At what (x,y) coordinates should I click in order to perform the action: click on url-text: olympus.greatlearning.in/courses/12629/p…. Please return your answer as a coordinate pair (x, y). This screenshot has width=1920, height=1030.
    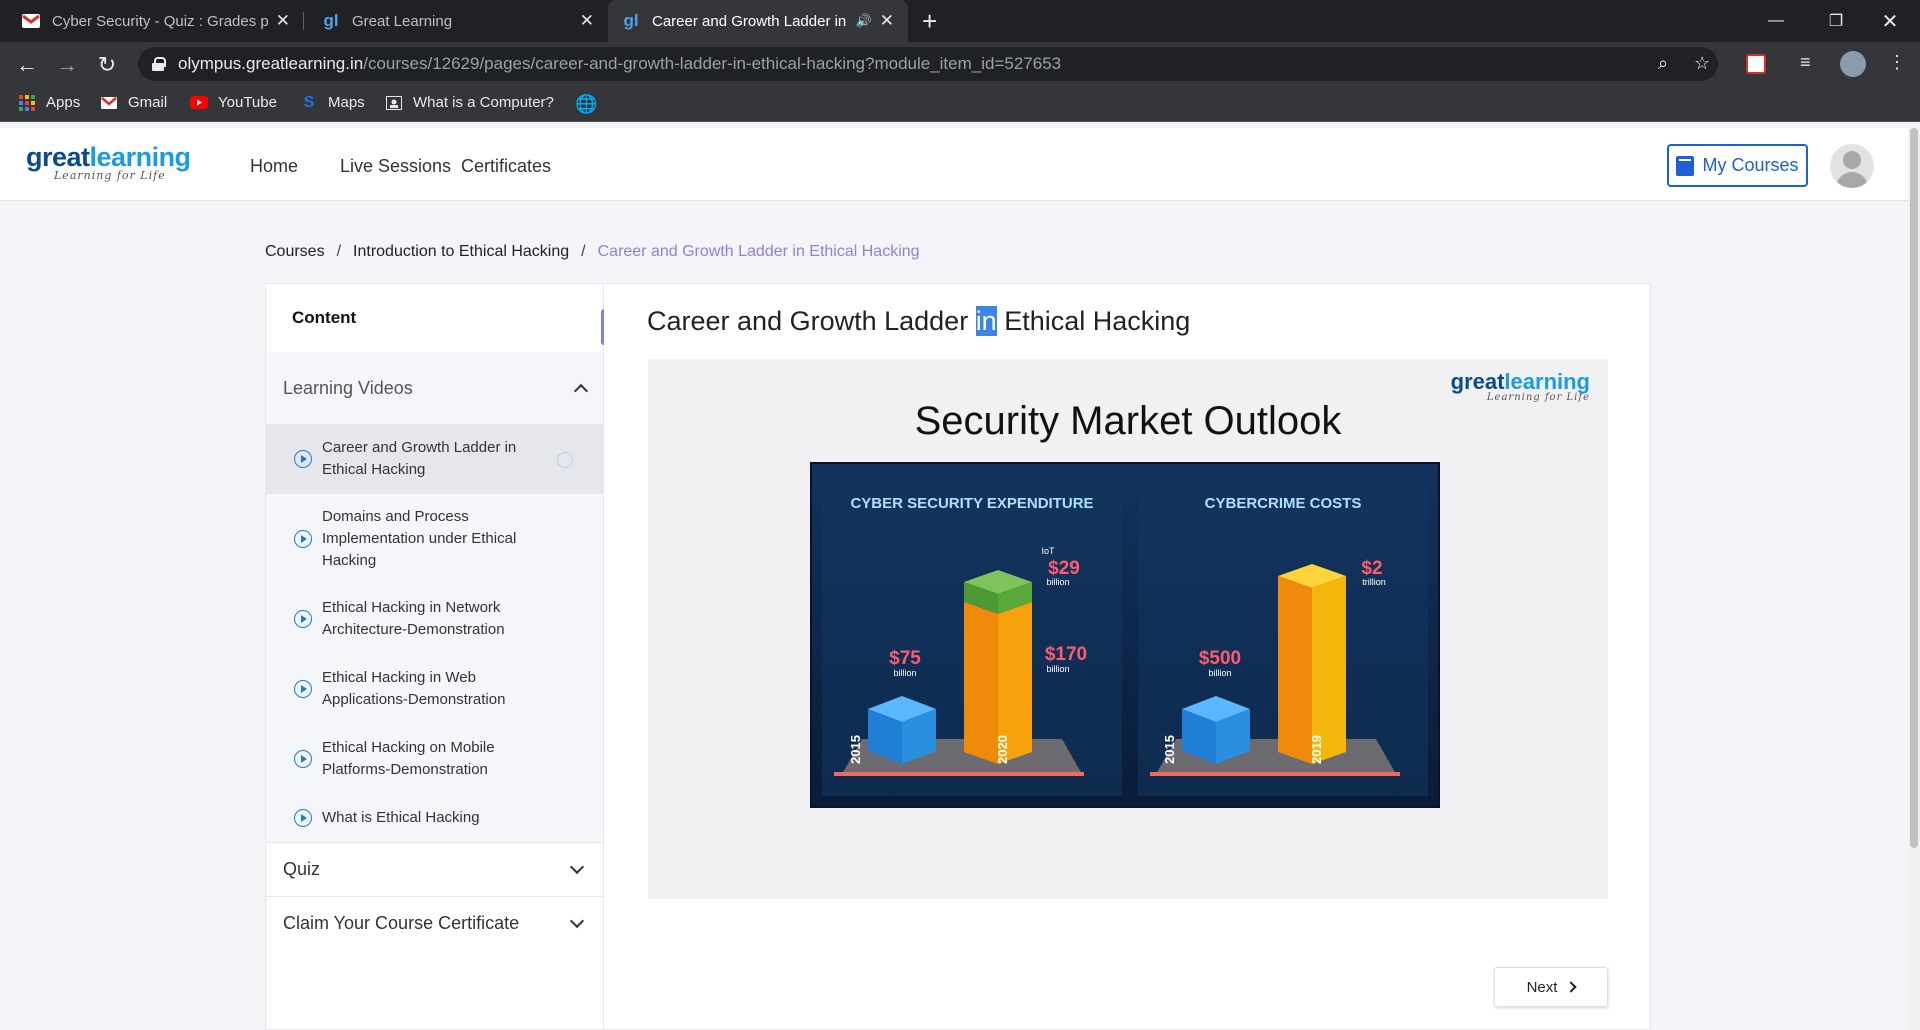
    Looking at the image, I should click on (619, 64).